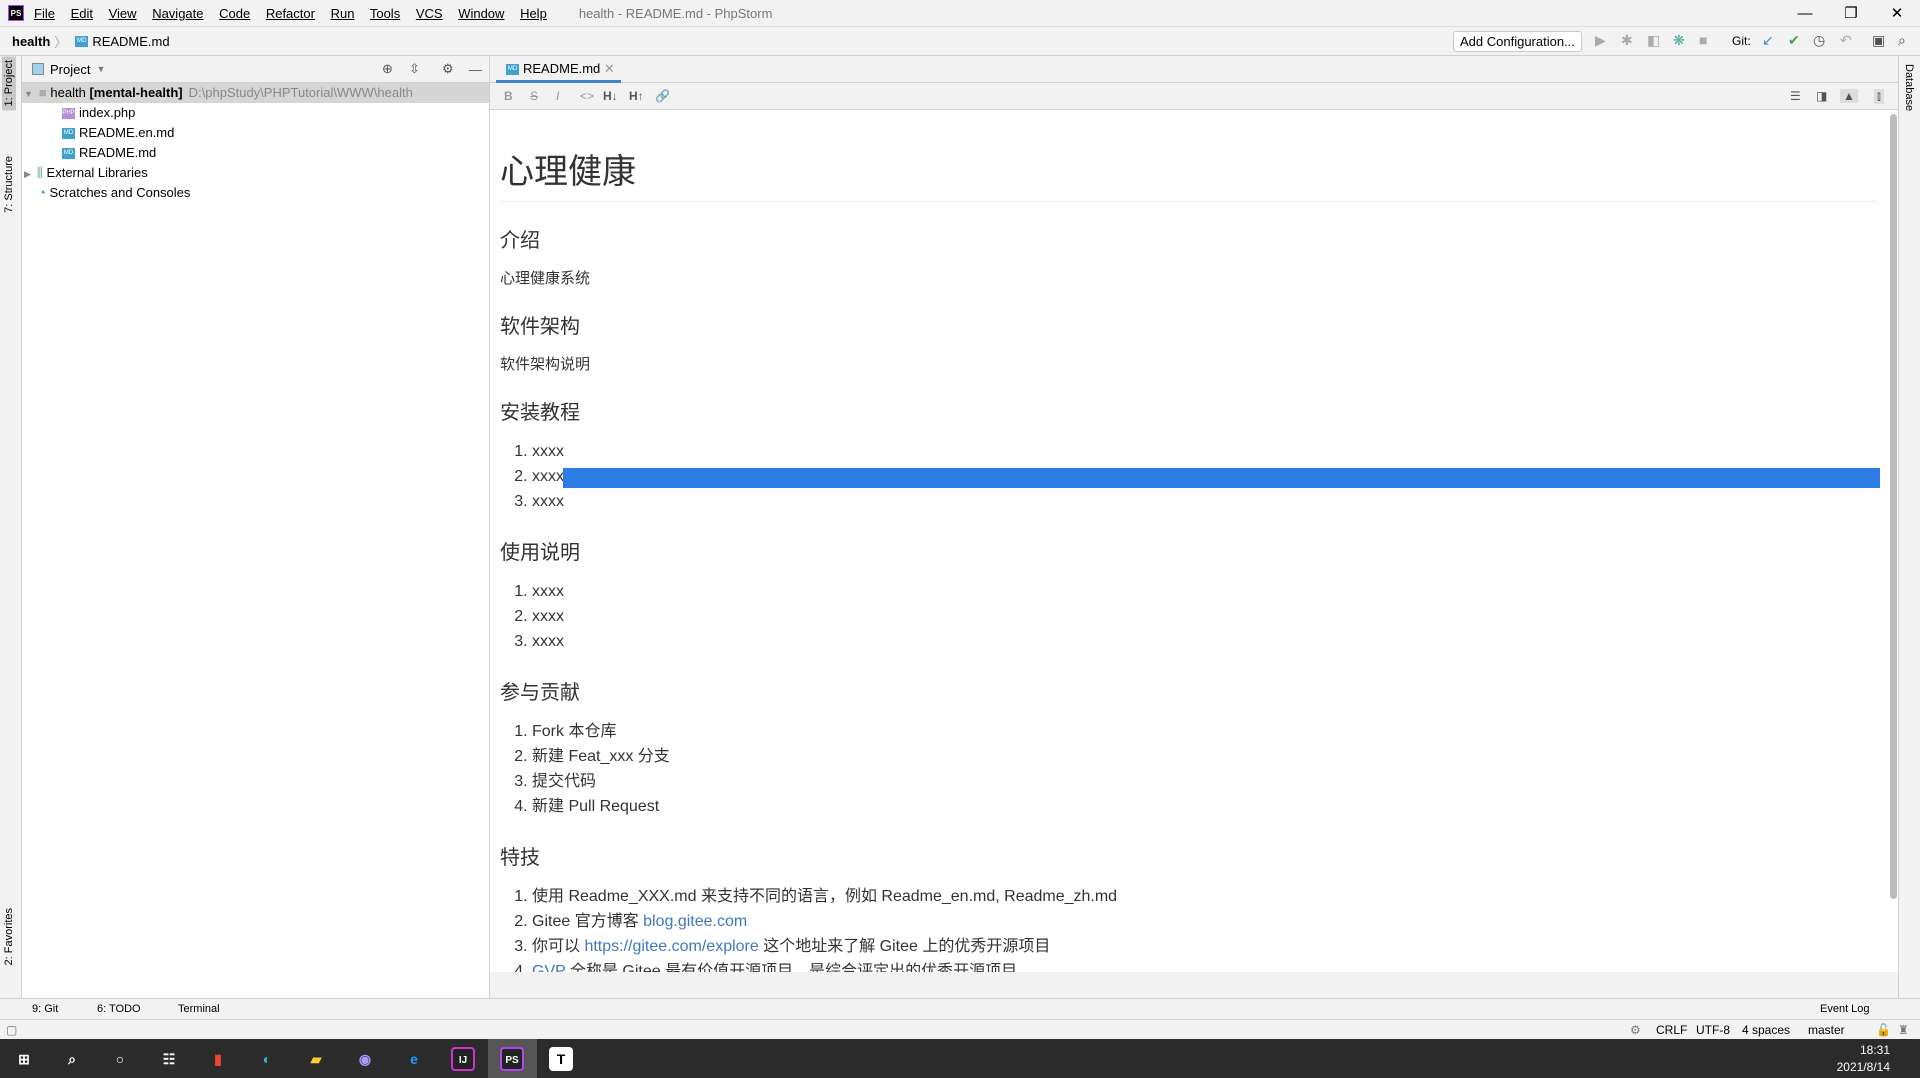  Describe the element at coordinates (463, 1059) in the screenshot. I see `intellij-icon: IJ` at that location.